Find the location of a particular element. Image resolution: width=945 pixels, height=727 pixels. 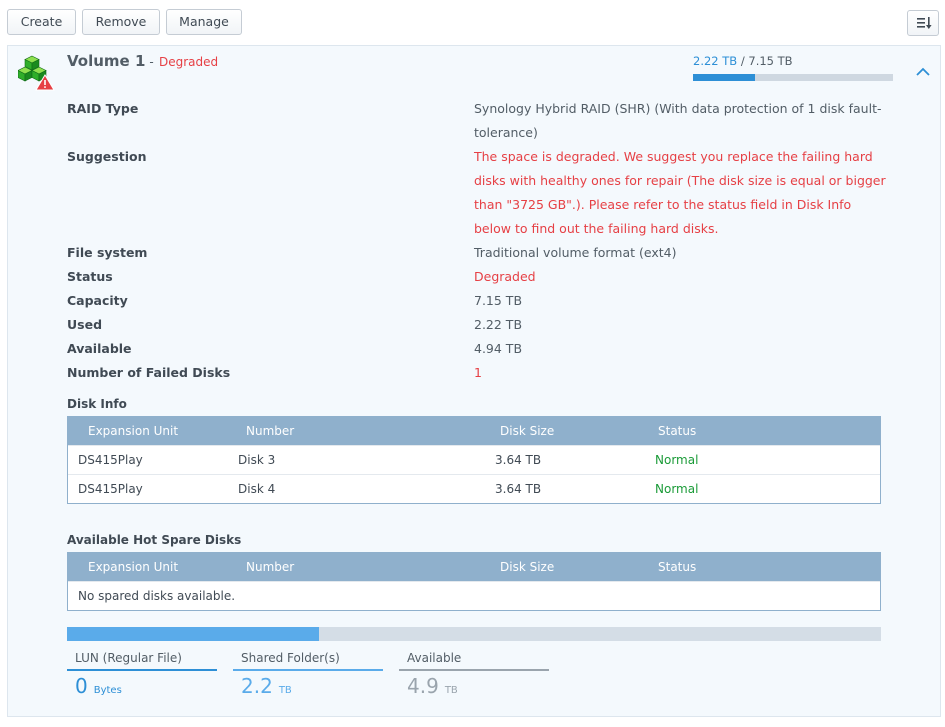

legend-label: LUN (Regular File) is located at coordinates (128, 658).